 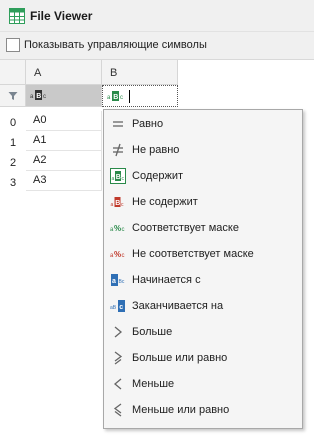 I want to click on row-number: 0, so click(x=13, y=123).